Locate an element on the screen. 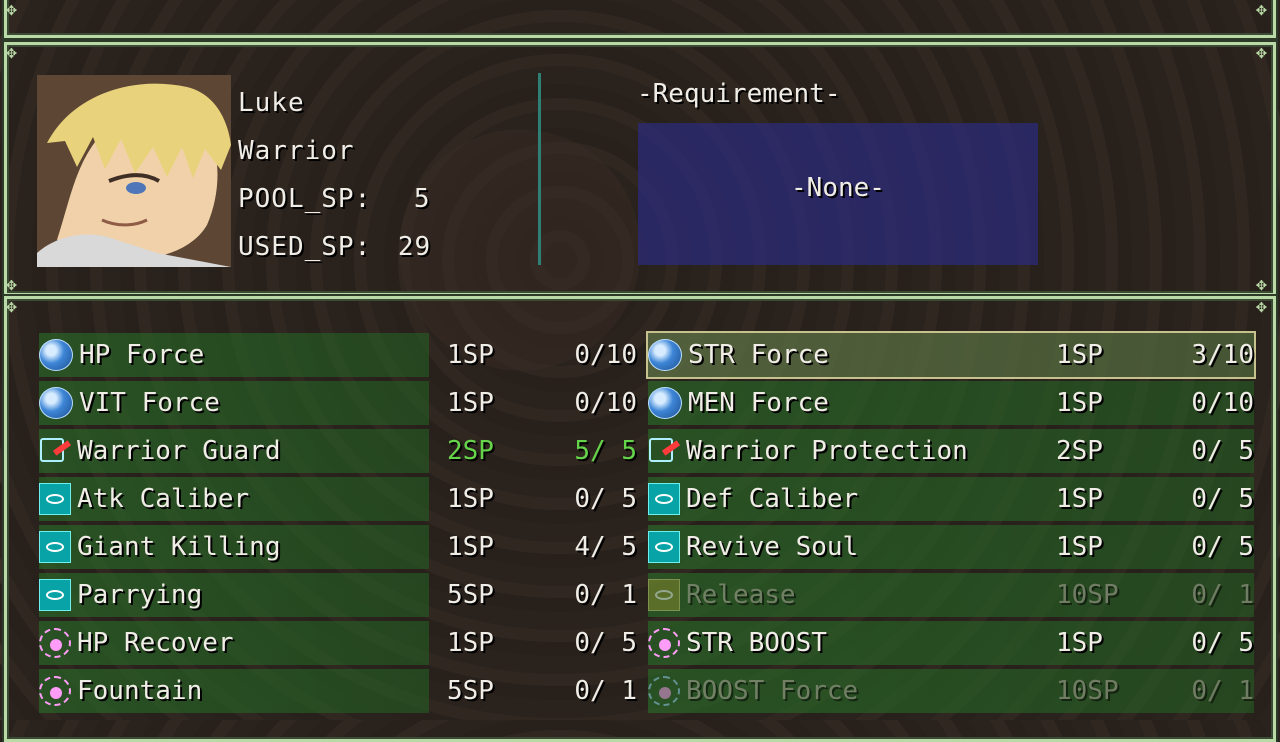  skill-name: STR BOOST is located at coordinates (843, 643).